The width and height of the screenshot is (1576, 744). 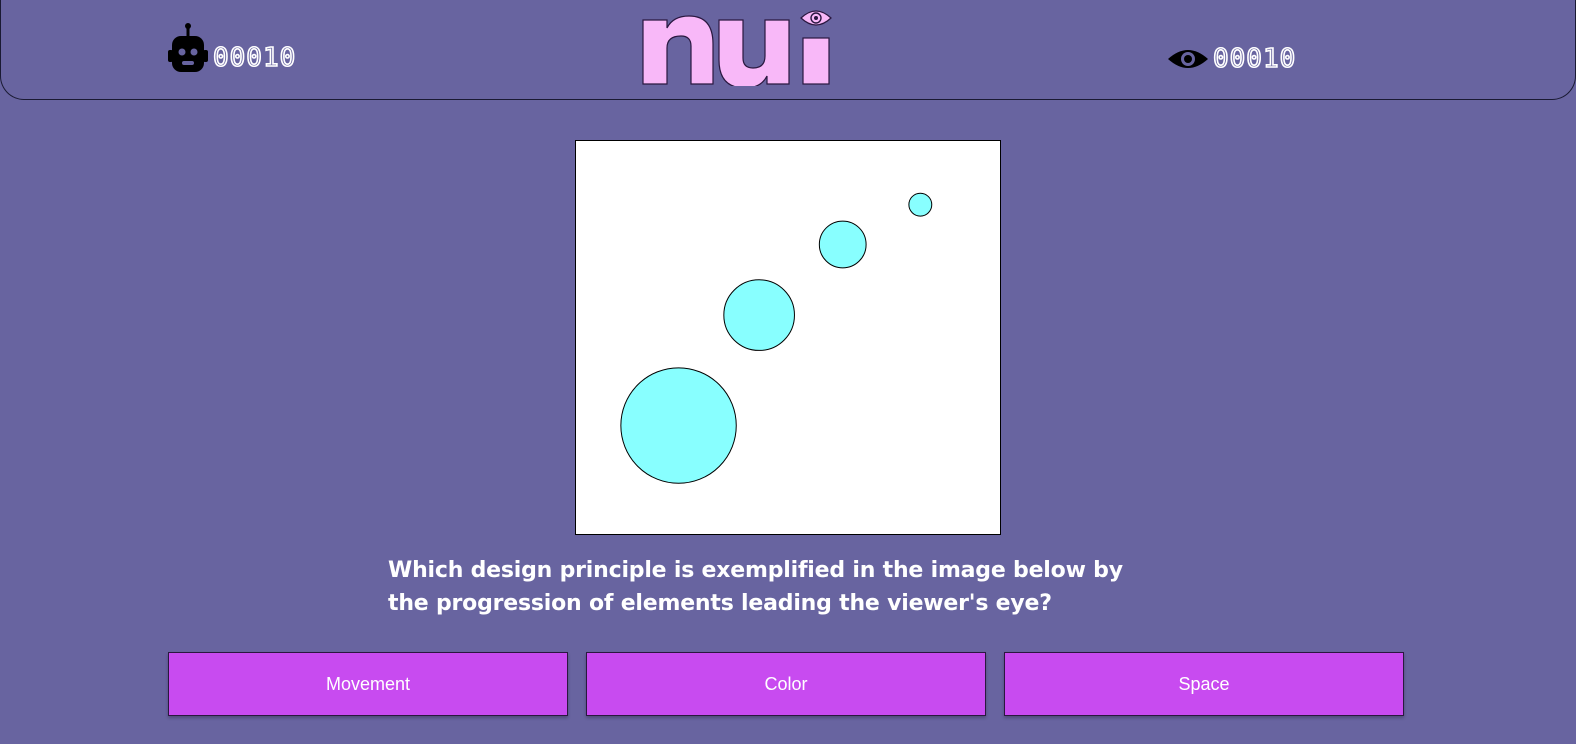 What do you see at coordinates (842, 244) in the screenshot?
I see `circle-small` at bounding box center [842, 244].